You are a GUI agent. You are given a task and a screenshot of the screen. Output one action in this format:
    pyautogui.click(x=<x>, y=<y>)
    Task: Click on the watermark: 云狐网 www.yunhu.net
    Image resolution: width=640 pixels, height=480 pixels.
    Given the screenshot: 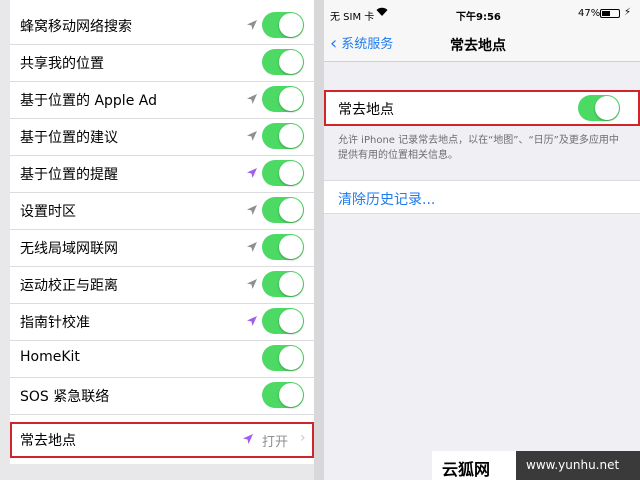 What is the action you would take?
    pyautogui.click(x=536, y=465)
    